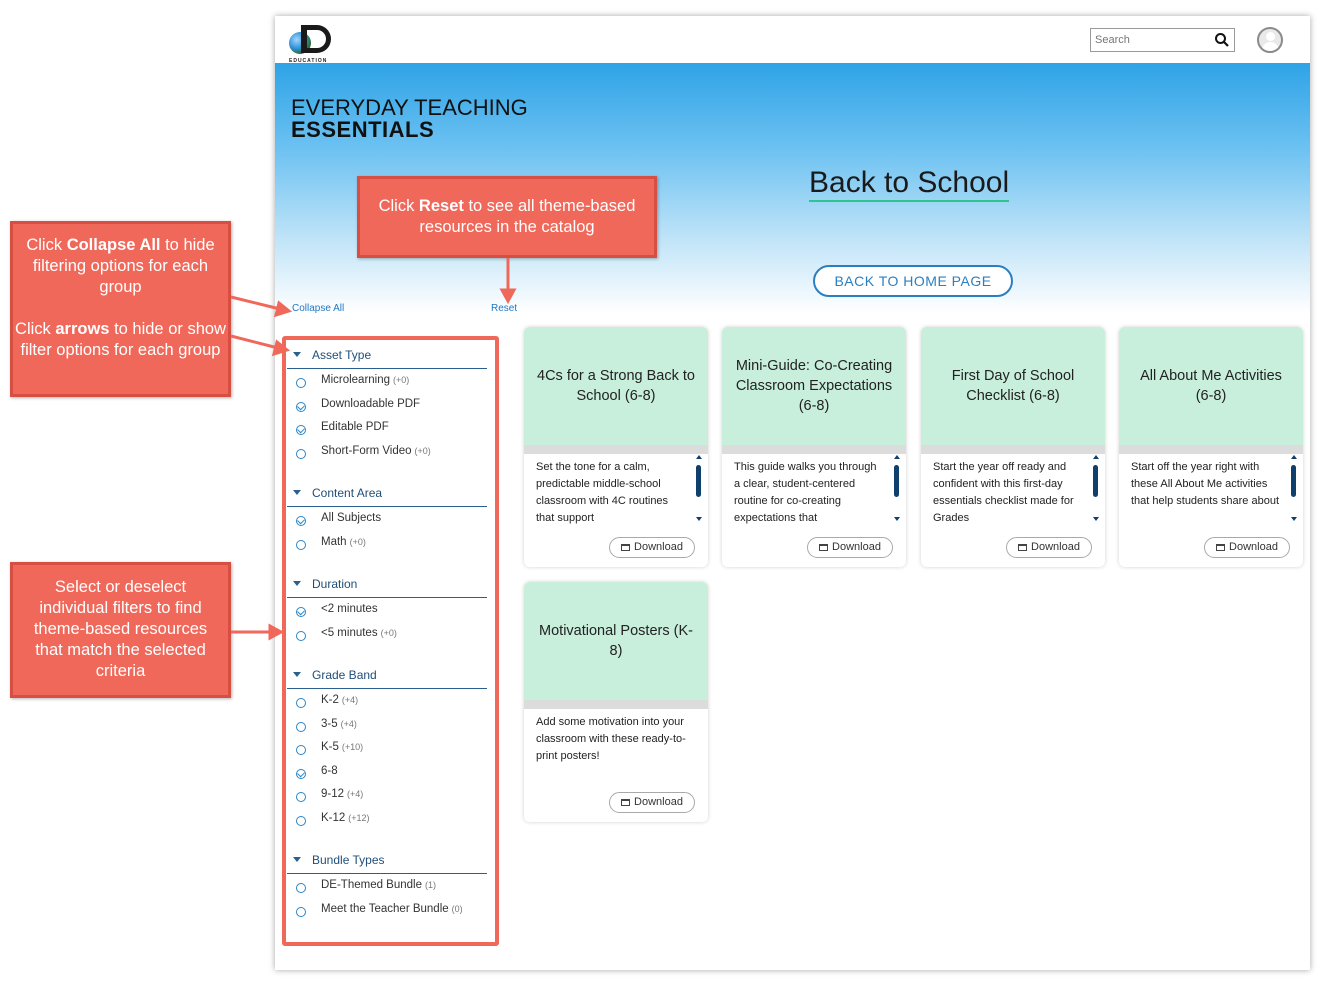  What do you see at coordinates (1270, 40) in the screenshot?
I see `user-avatar-icon` at bounding box center [1270, 40].